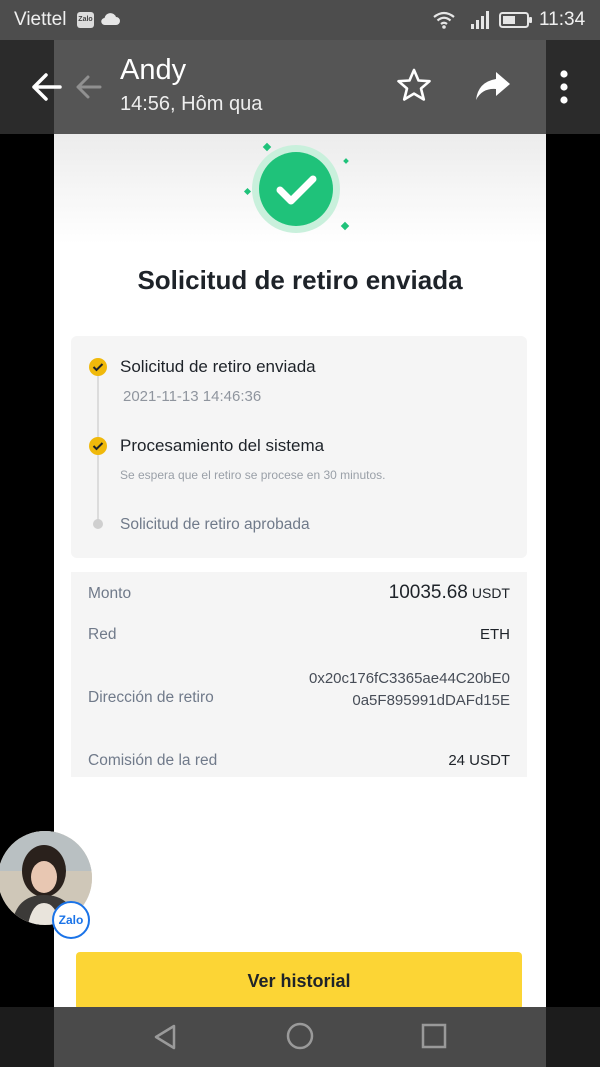 This screenshot has height=1067, width=600. I want to click on nav-recent-apps-icon, so click(434, 1036).